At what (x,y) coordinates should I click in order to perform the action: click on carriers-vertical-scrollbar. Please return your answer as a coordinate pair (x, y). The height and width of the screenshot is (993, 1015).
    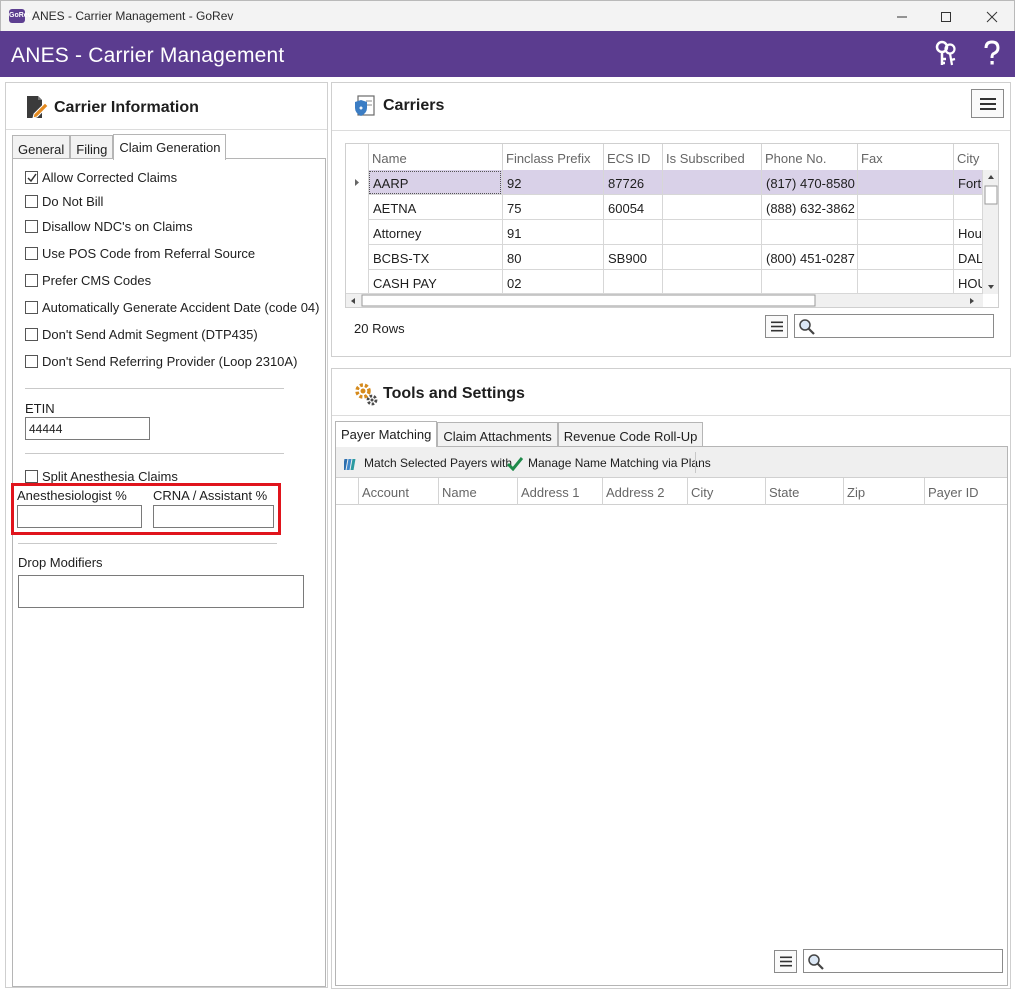
    Looking at the image, I should click on (990, 232).